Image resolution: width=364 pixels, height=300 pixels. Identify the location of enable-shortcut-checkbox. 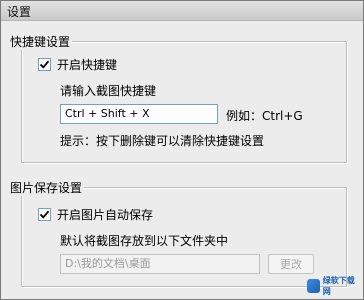
(44, 64).